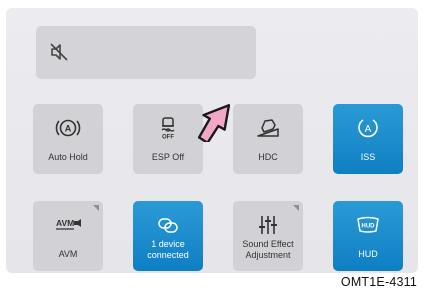 The width and height of the screenshot is (425, 292). What do you see at coordinates (368, 236) in the screenshot?
I see `tile-hud: HUD HUD` at bounding box center [368, 236].